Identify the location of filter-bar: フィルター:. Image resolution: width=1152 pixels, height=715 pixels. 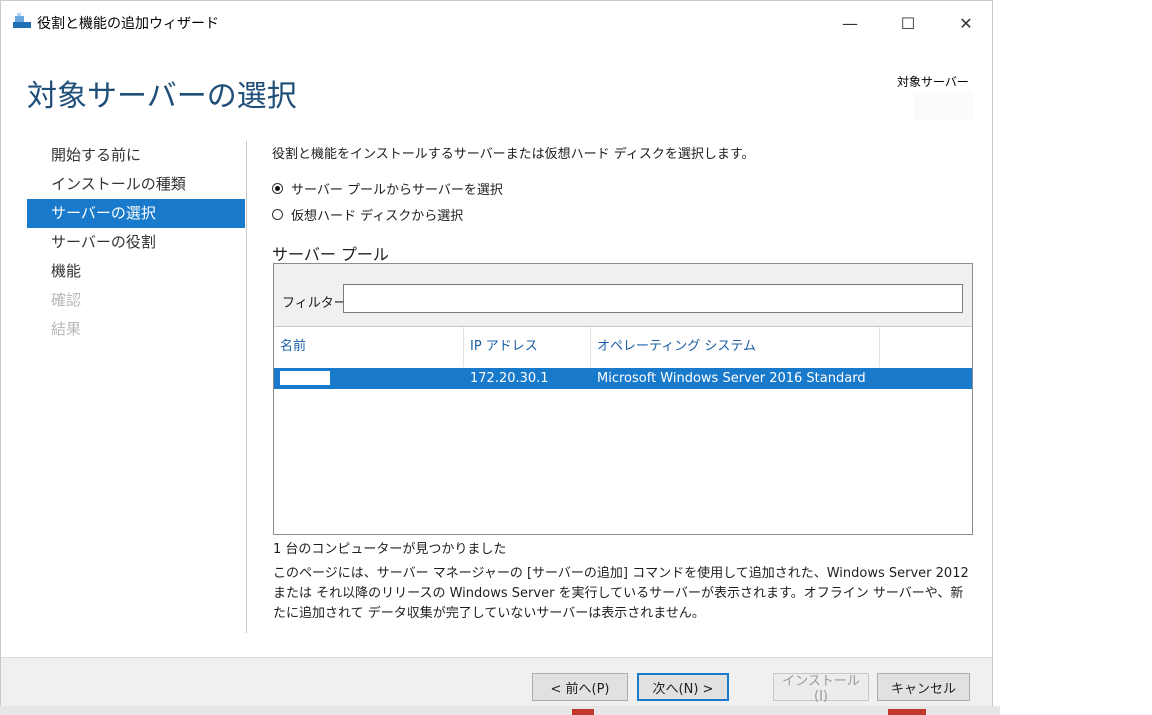
(623, 295).